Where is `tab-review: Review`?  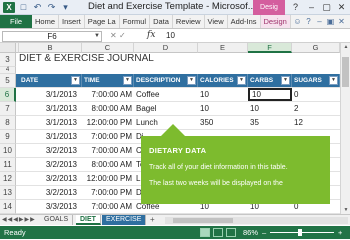
tab-review: Review is located at coordinates (189, 21).